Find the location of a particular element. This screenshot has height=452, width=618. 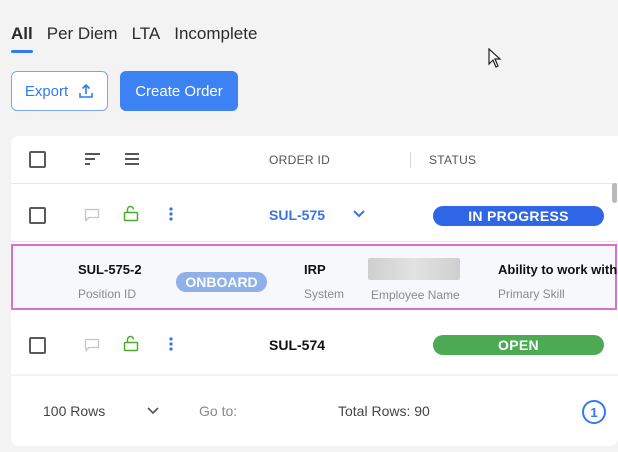

position-id-value: SUL-575-2 is located at coordinates (110, 269).